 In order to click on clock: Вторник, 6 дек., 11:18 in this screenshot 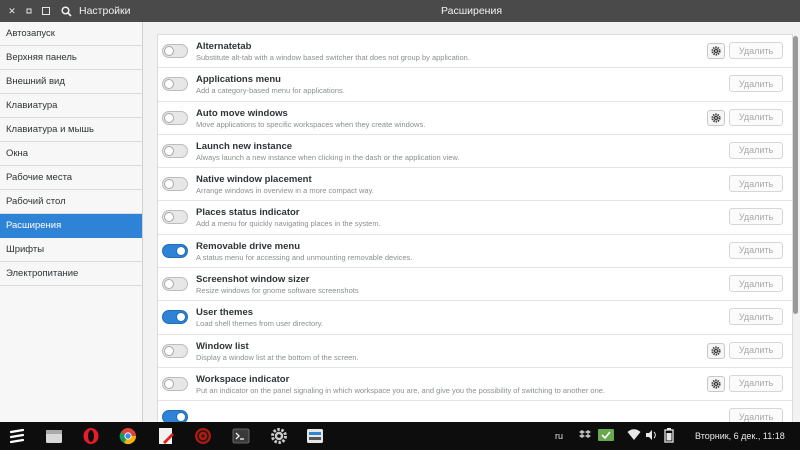, I will do `click(740, 436)`.